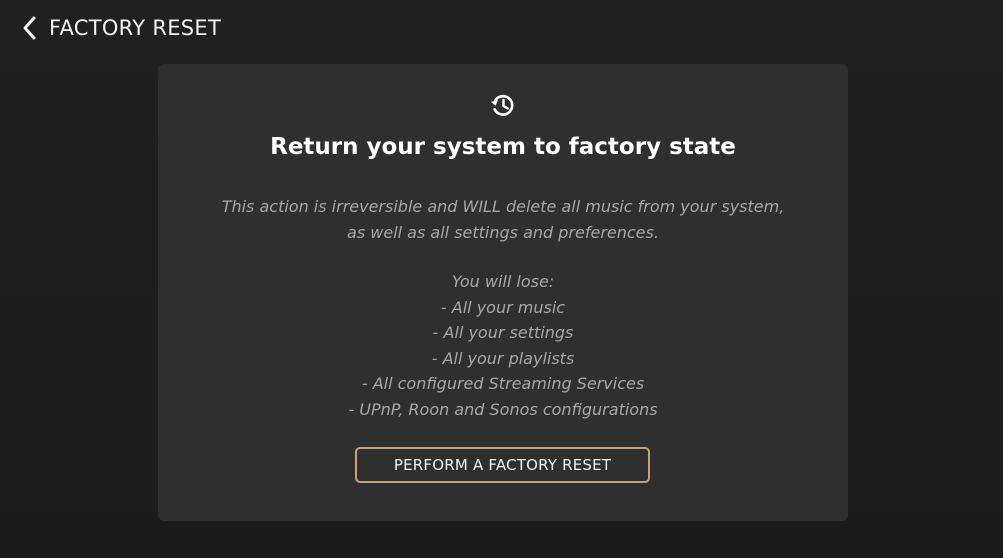 The height and width of the screenshot is (558, 1003). I want to click on page-title: FACTORY RESET, so click(135, 28).